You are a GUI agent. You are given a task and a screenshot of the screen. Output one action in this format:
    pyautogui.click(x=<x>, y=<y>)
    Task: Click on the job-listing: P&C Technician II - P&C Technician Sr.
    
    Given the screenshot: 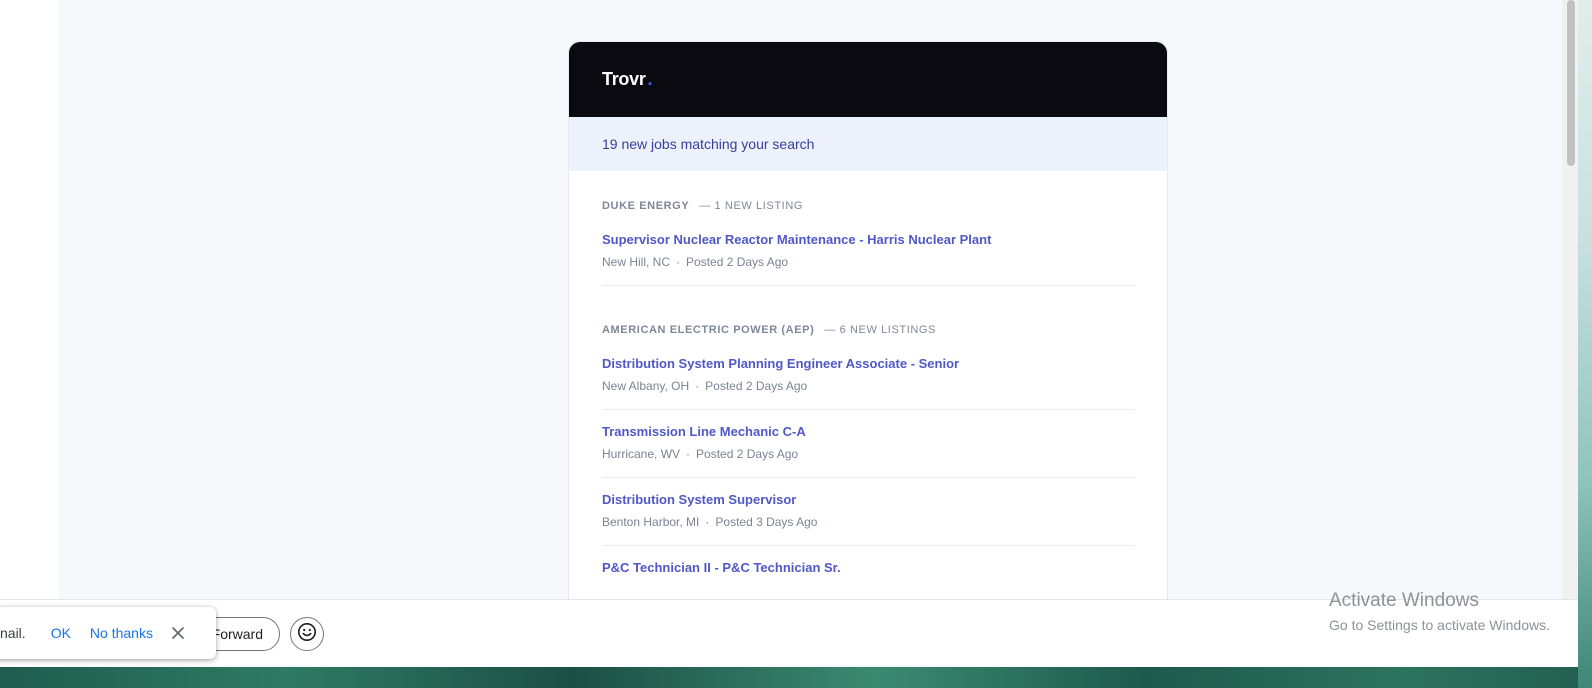 What is the action you would take?
    pyautogui.click(x=868, y=575)
    